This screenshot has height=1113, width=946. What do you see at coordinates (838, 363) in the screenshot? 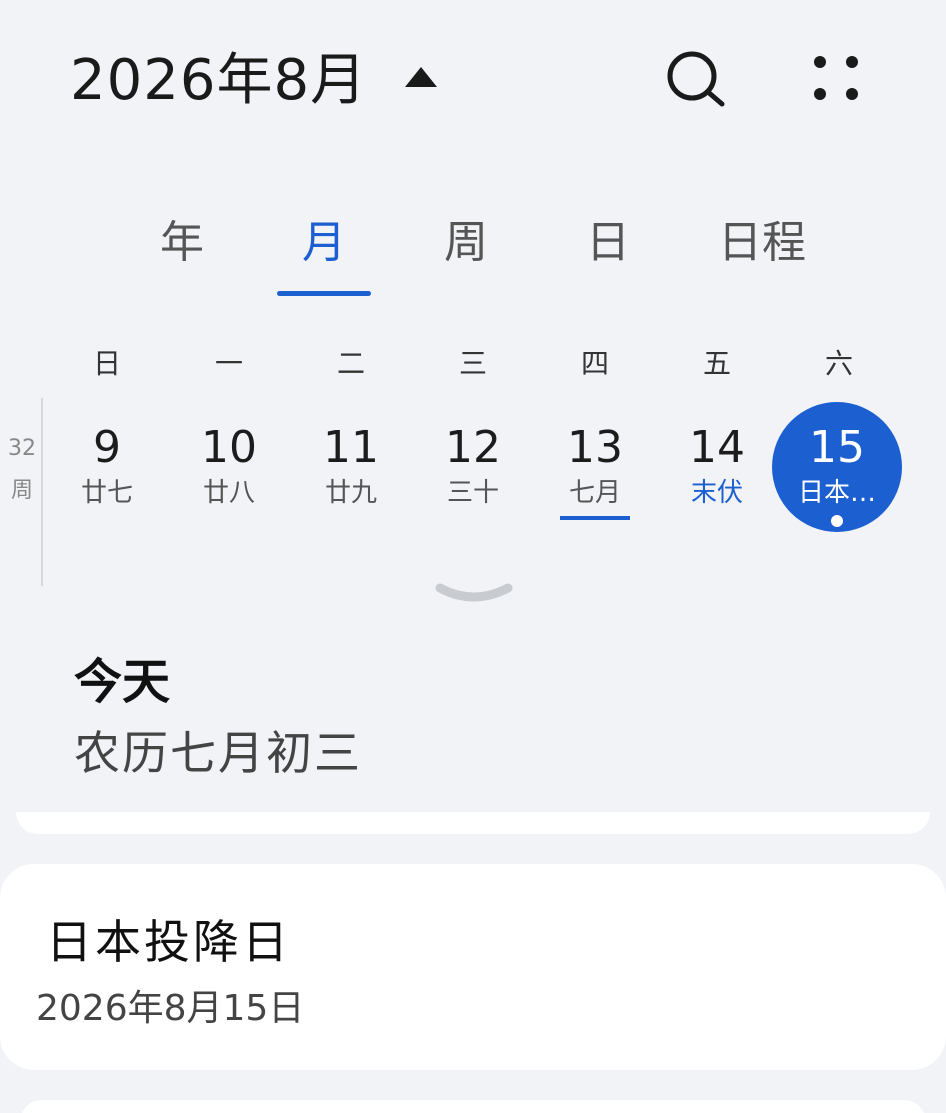
I see `weekday-label: 六` at bounding box center [838, 363].